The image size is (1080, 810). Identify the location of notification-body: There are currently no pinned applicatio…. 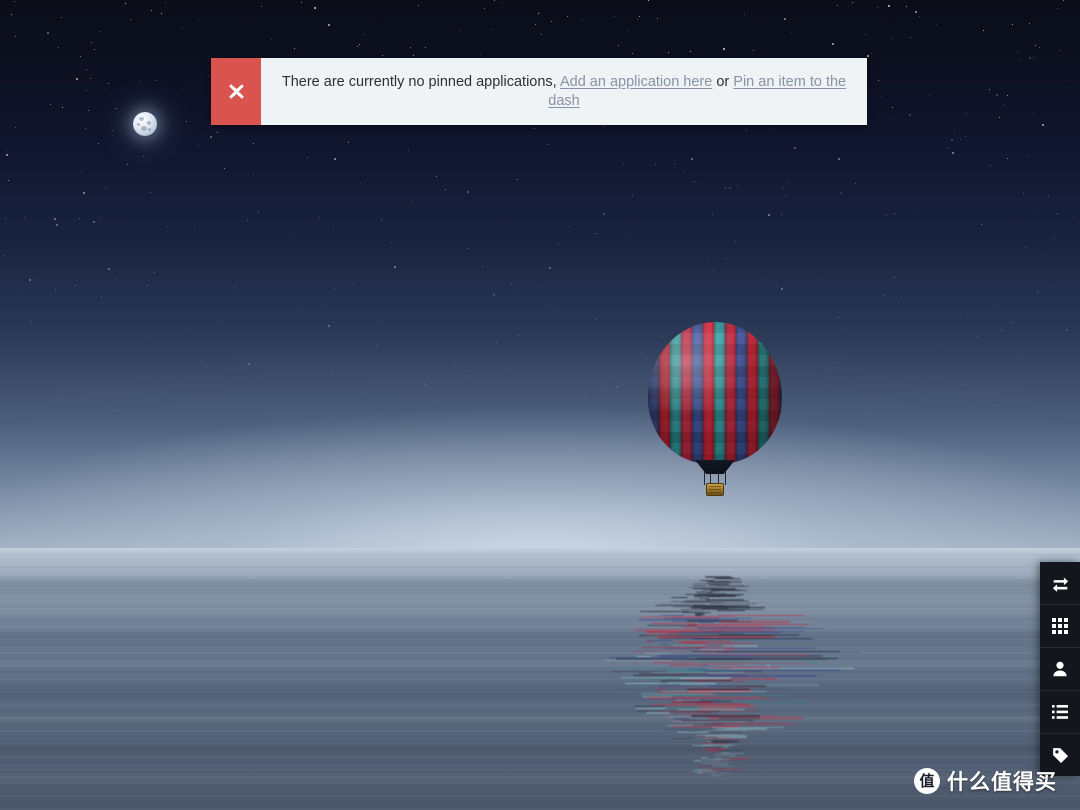
(564, 91).